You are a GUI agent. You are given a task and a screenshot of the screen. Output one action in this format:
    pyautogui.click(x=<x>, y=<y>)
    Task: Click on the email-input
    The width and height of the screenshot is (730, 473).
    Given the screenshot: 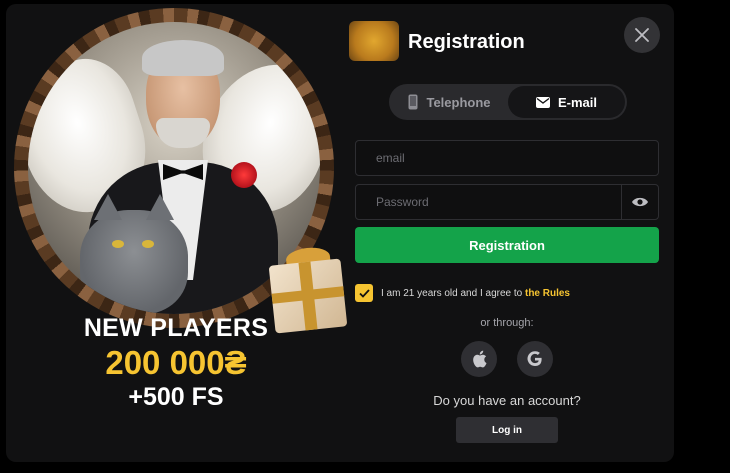 What is the action you would take?
    pyautogui.click(x=507, y=158)
    